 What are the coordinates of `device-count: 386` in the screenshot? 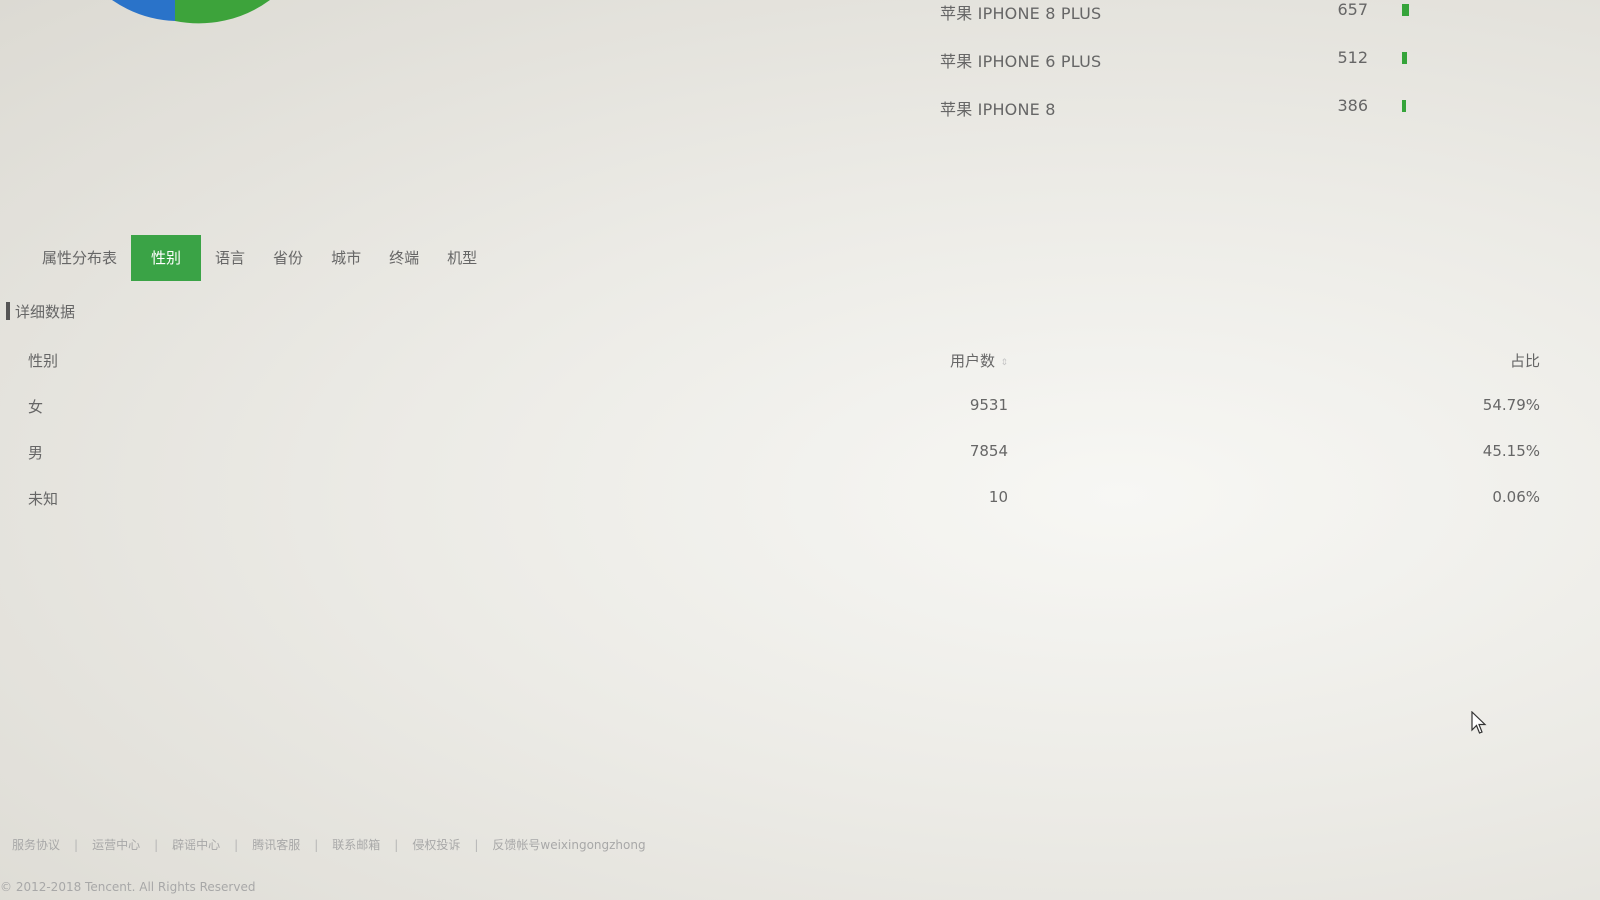 It's located at (1352, 105).